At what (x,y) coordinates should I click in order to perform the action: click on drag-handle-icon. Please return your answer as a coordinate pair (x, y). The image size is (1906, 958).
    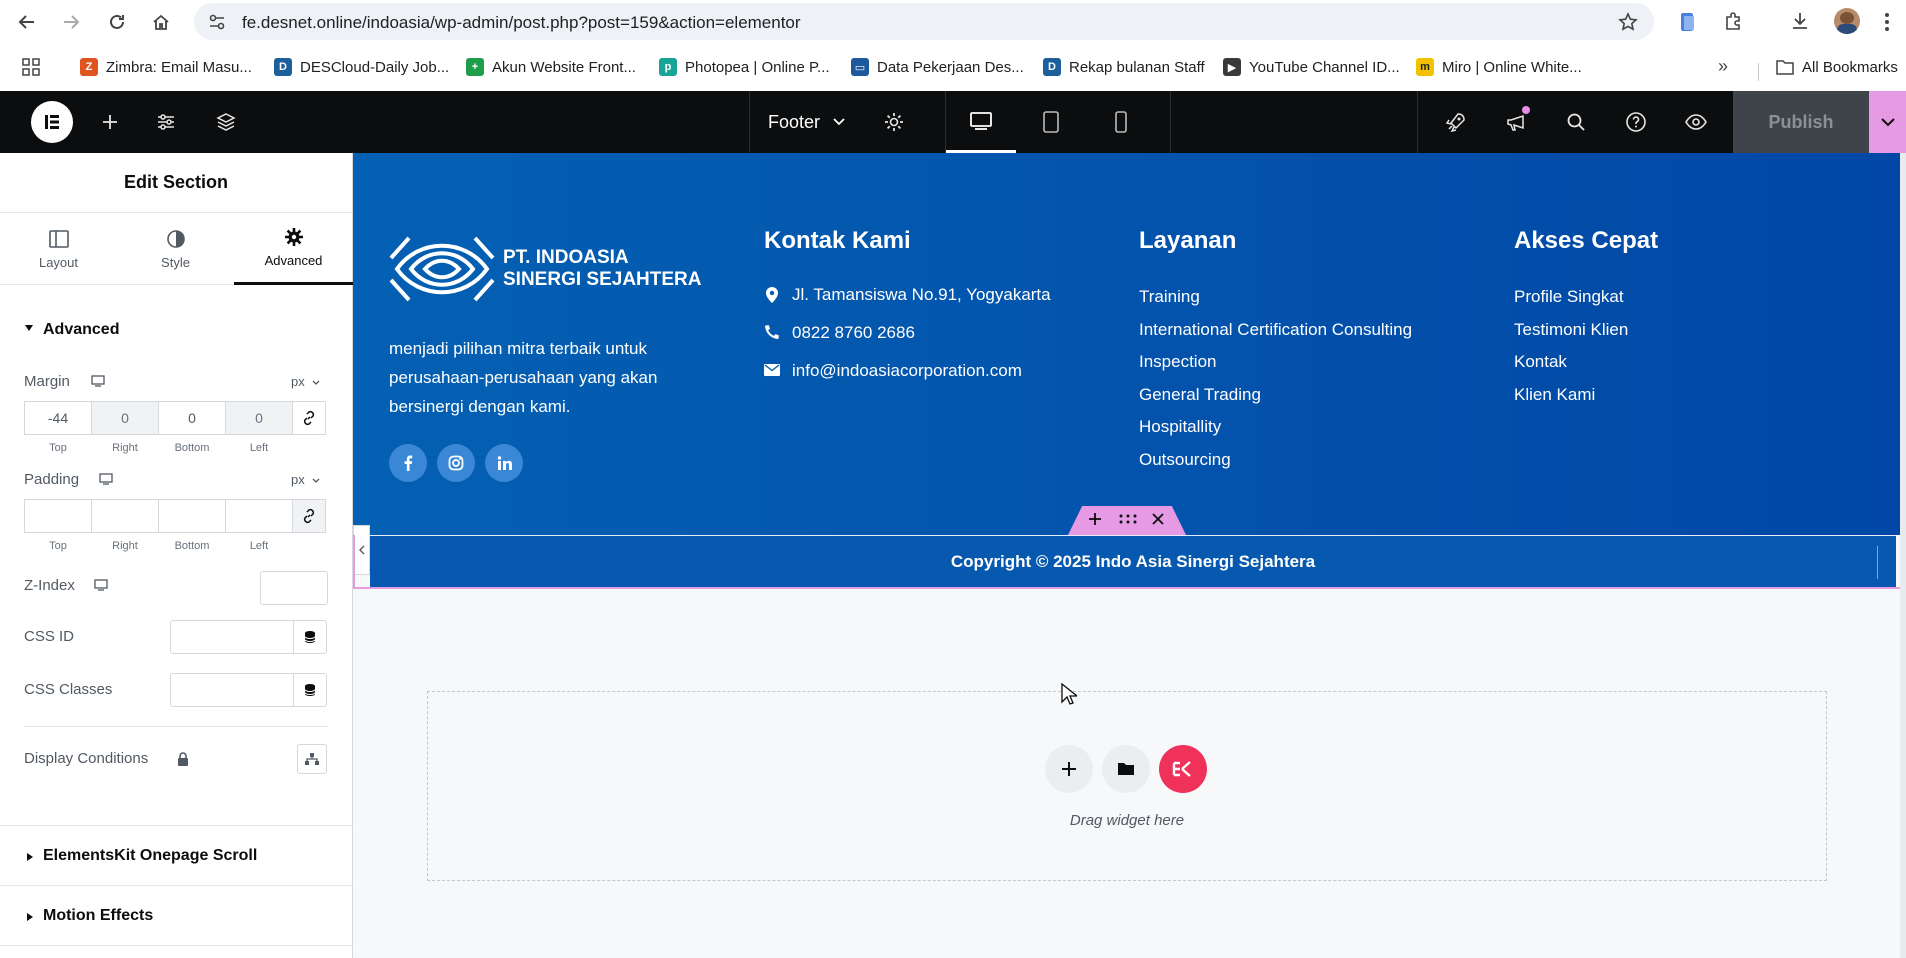
    Looking at the image, I should click on (1128, 519).